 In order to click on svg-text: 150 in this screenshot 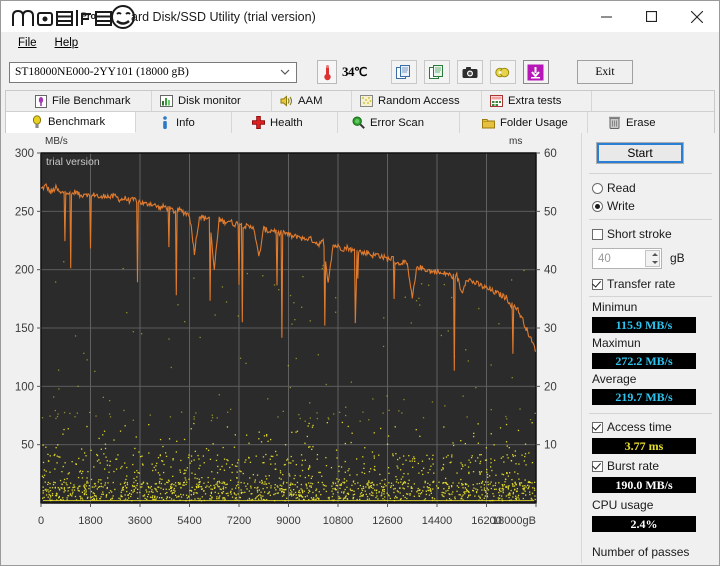, I will do `click(24, 329)`.